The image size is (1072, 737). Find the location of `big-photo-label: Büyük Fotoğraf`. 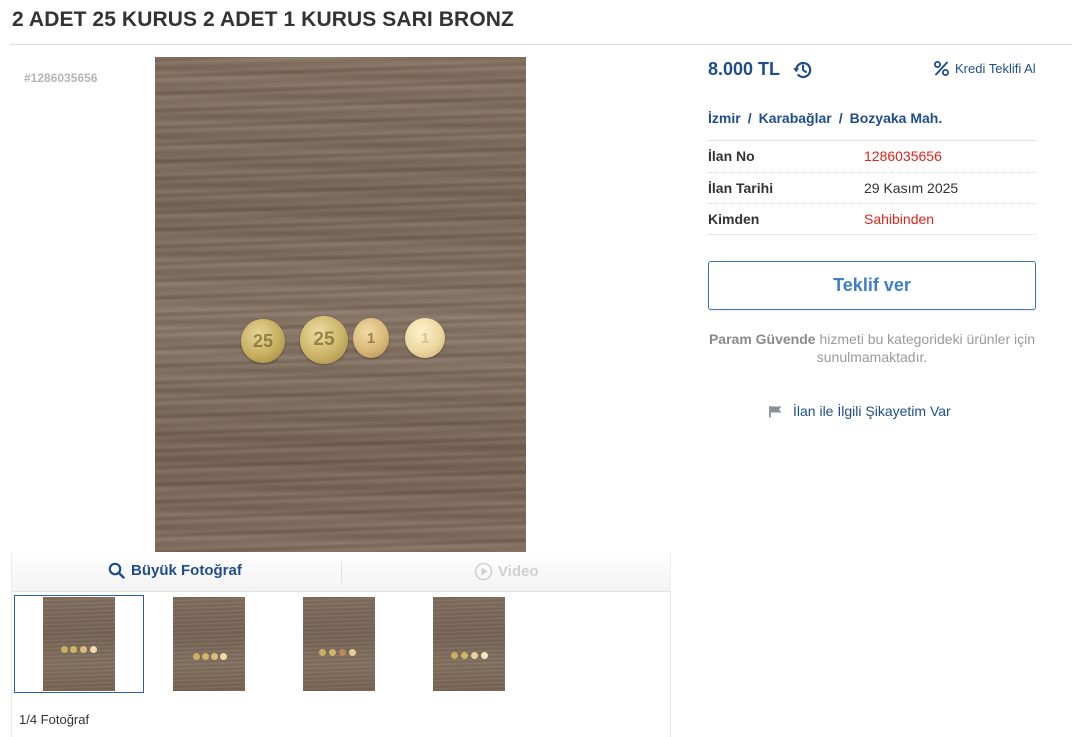

big-photo-label: Büyük Fotoğraf is located at coordinates (186, 570).